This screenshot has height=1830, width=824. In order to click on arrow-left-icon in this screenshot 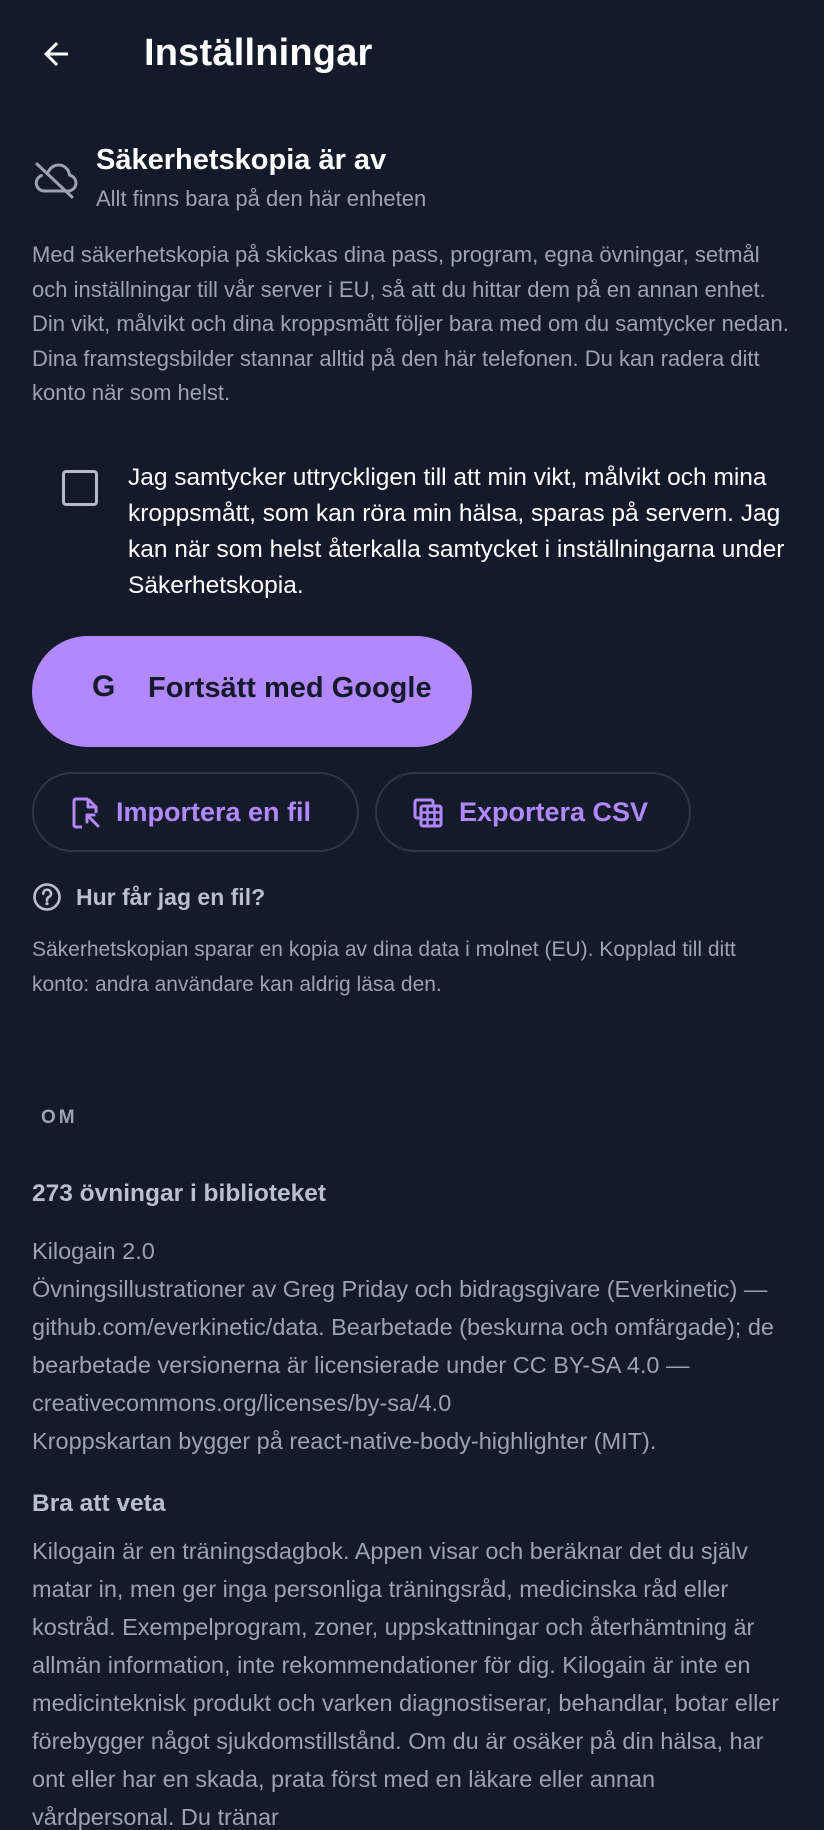, I will do `click(56, 54)`.